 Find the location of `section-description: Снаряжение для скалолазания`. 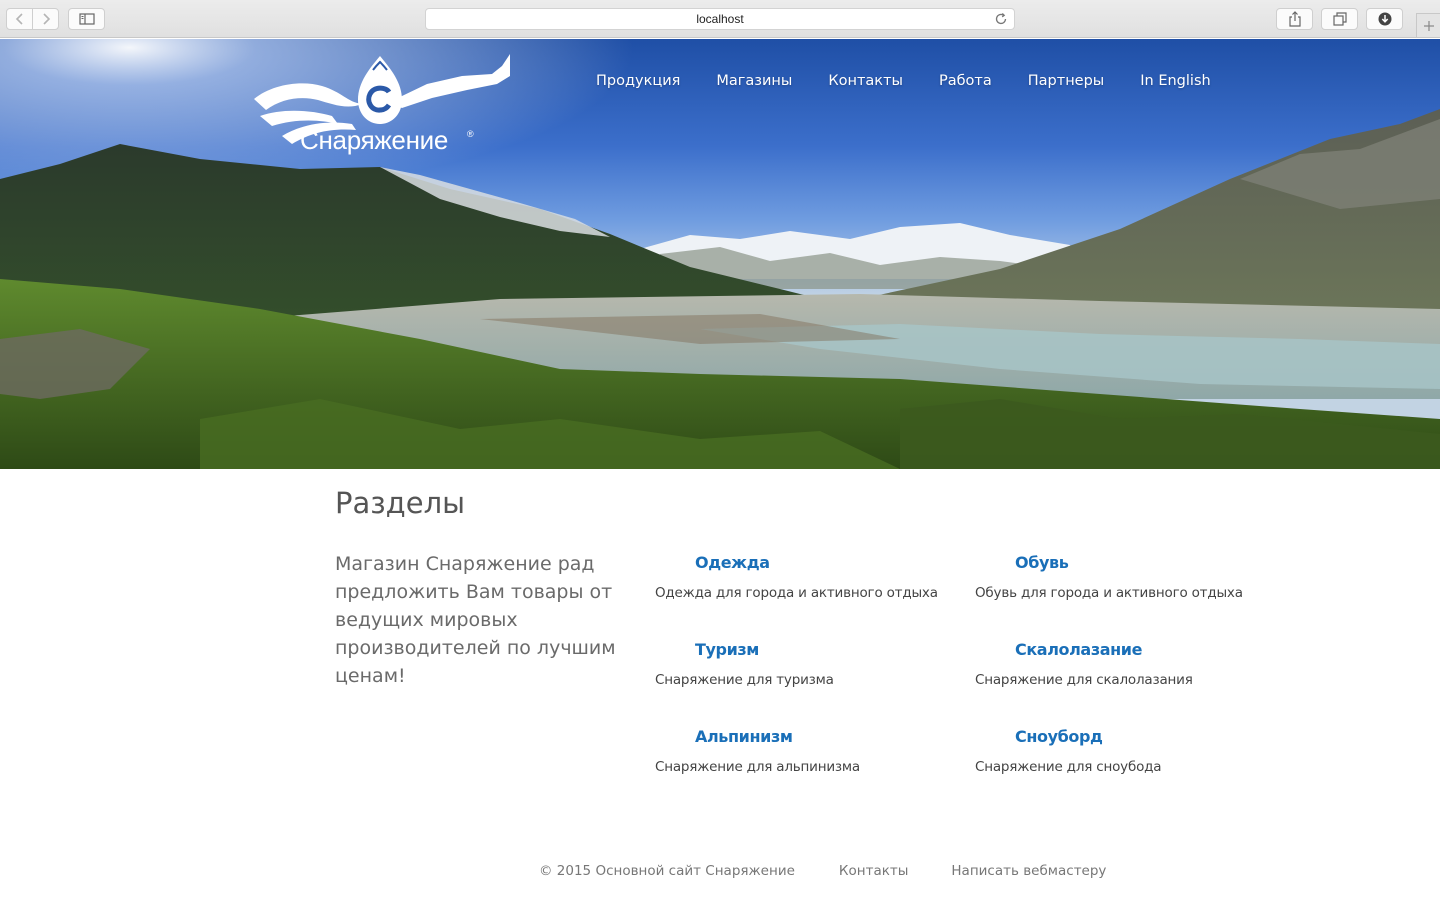

section-description: Снаряжение для скалолазания is located at coordinates (1084, 680).